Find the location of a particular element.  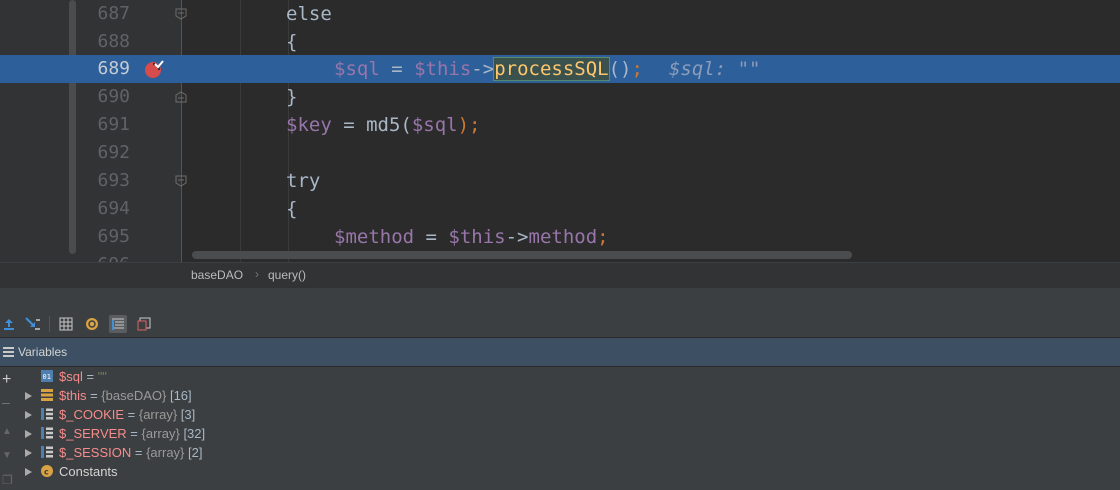

line-number: 696 is located at coordinates (105, 256).